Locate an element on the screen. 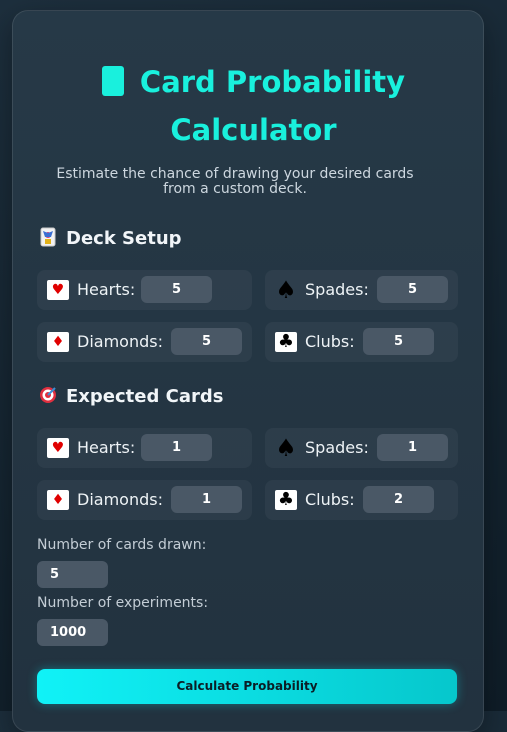  cards-drawn-input: 5 is located at coordinates (72, 574).